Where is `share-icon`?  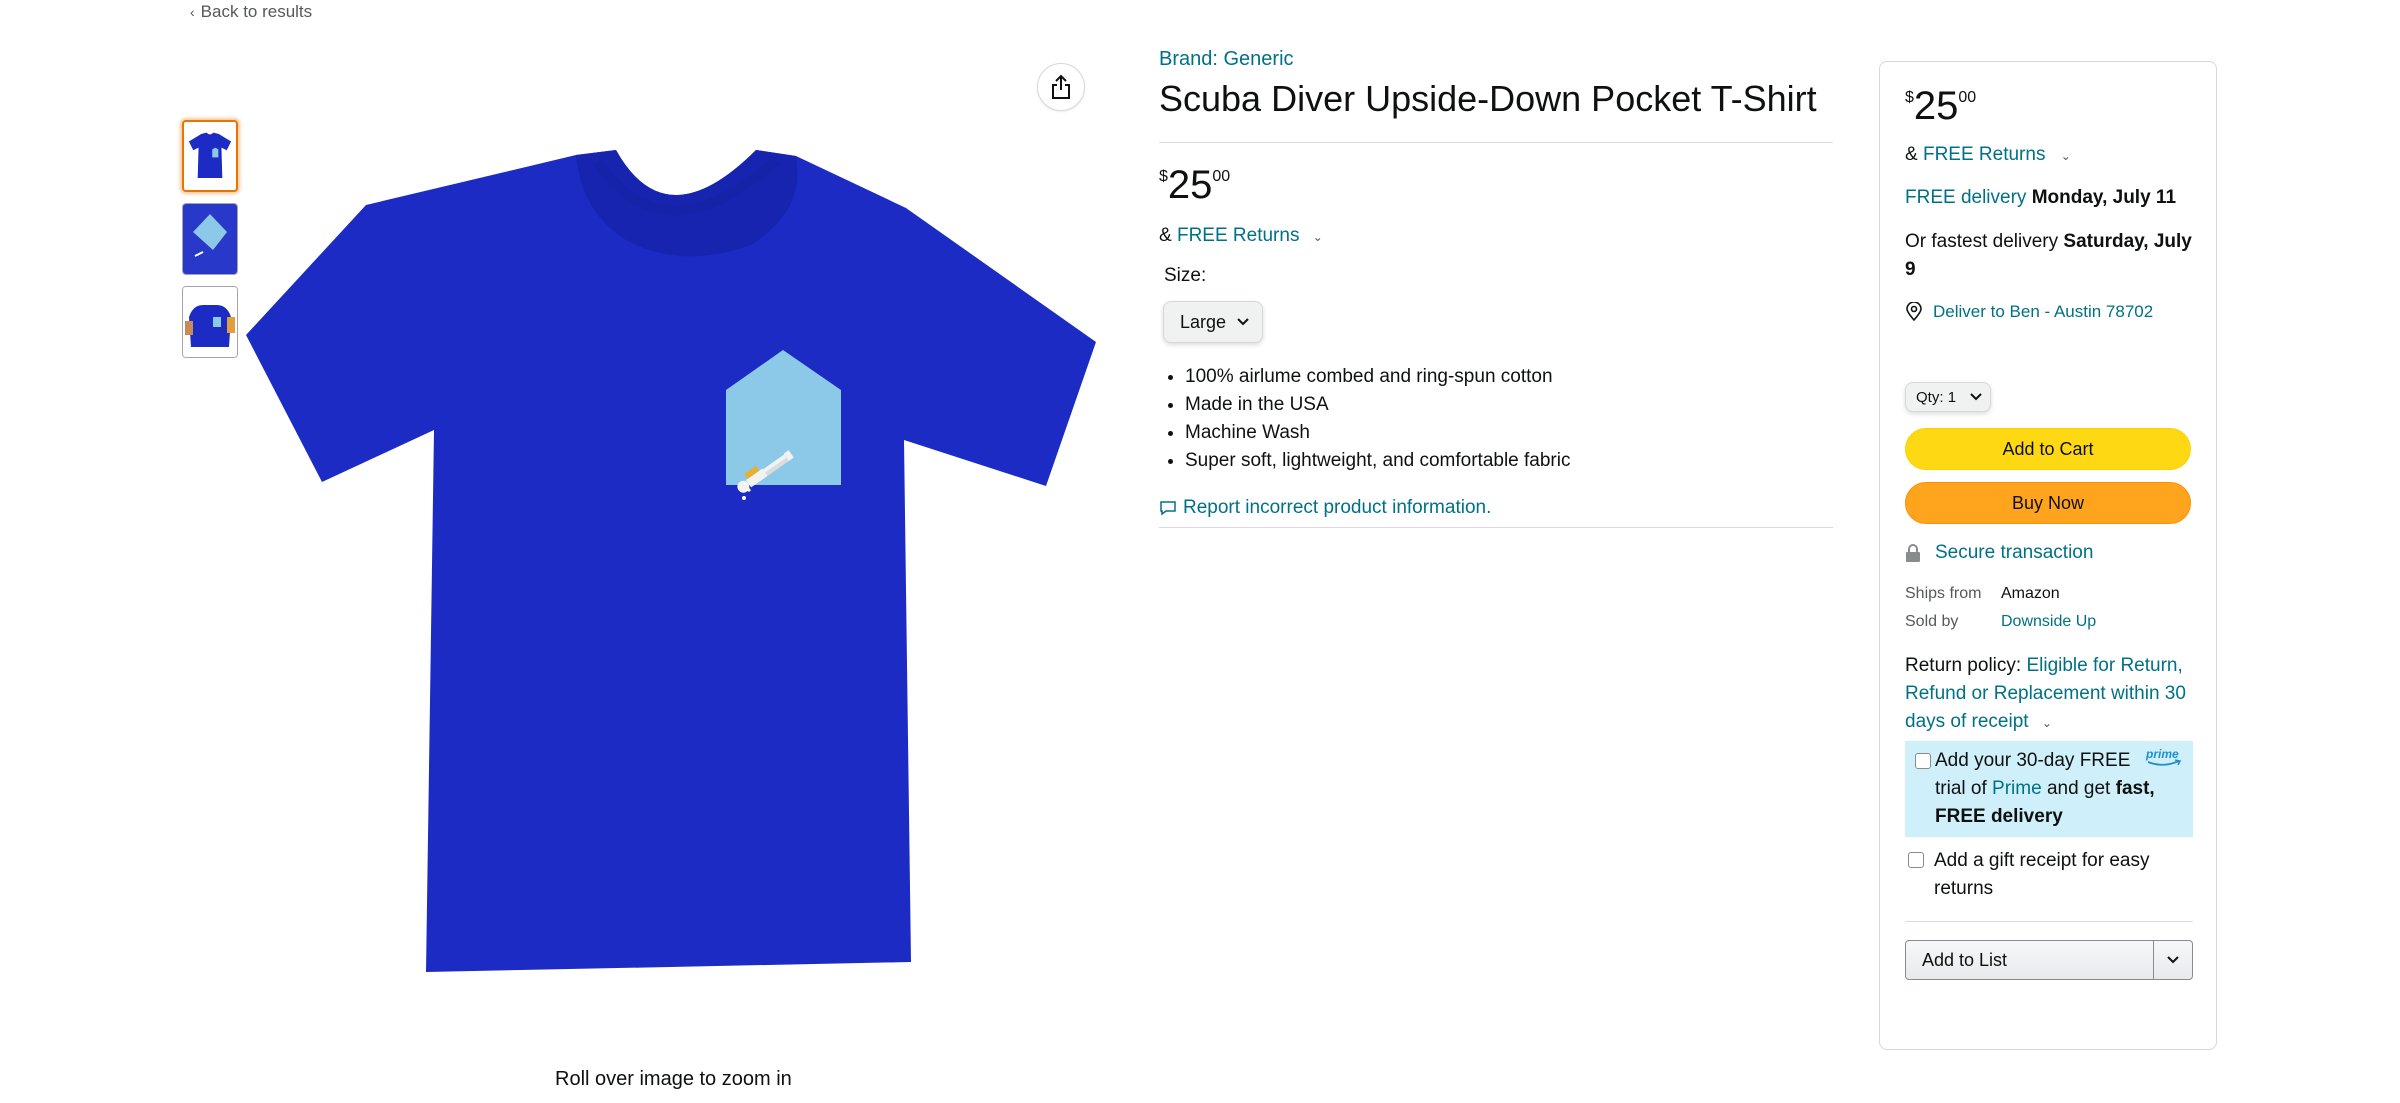
share-icon is located at coordinates (1061, 86).